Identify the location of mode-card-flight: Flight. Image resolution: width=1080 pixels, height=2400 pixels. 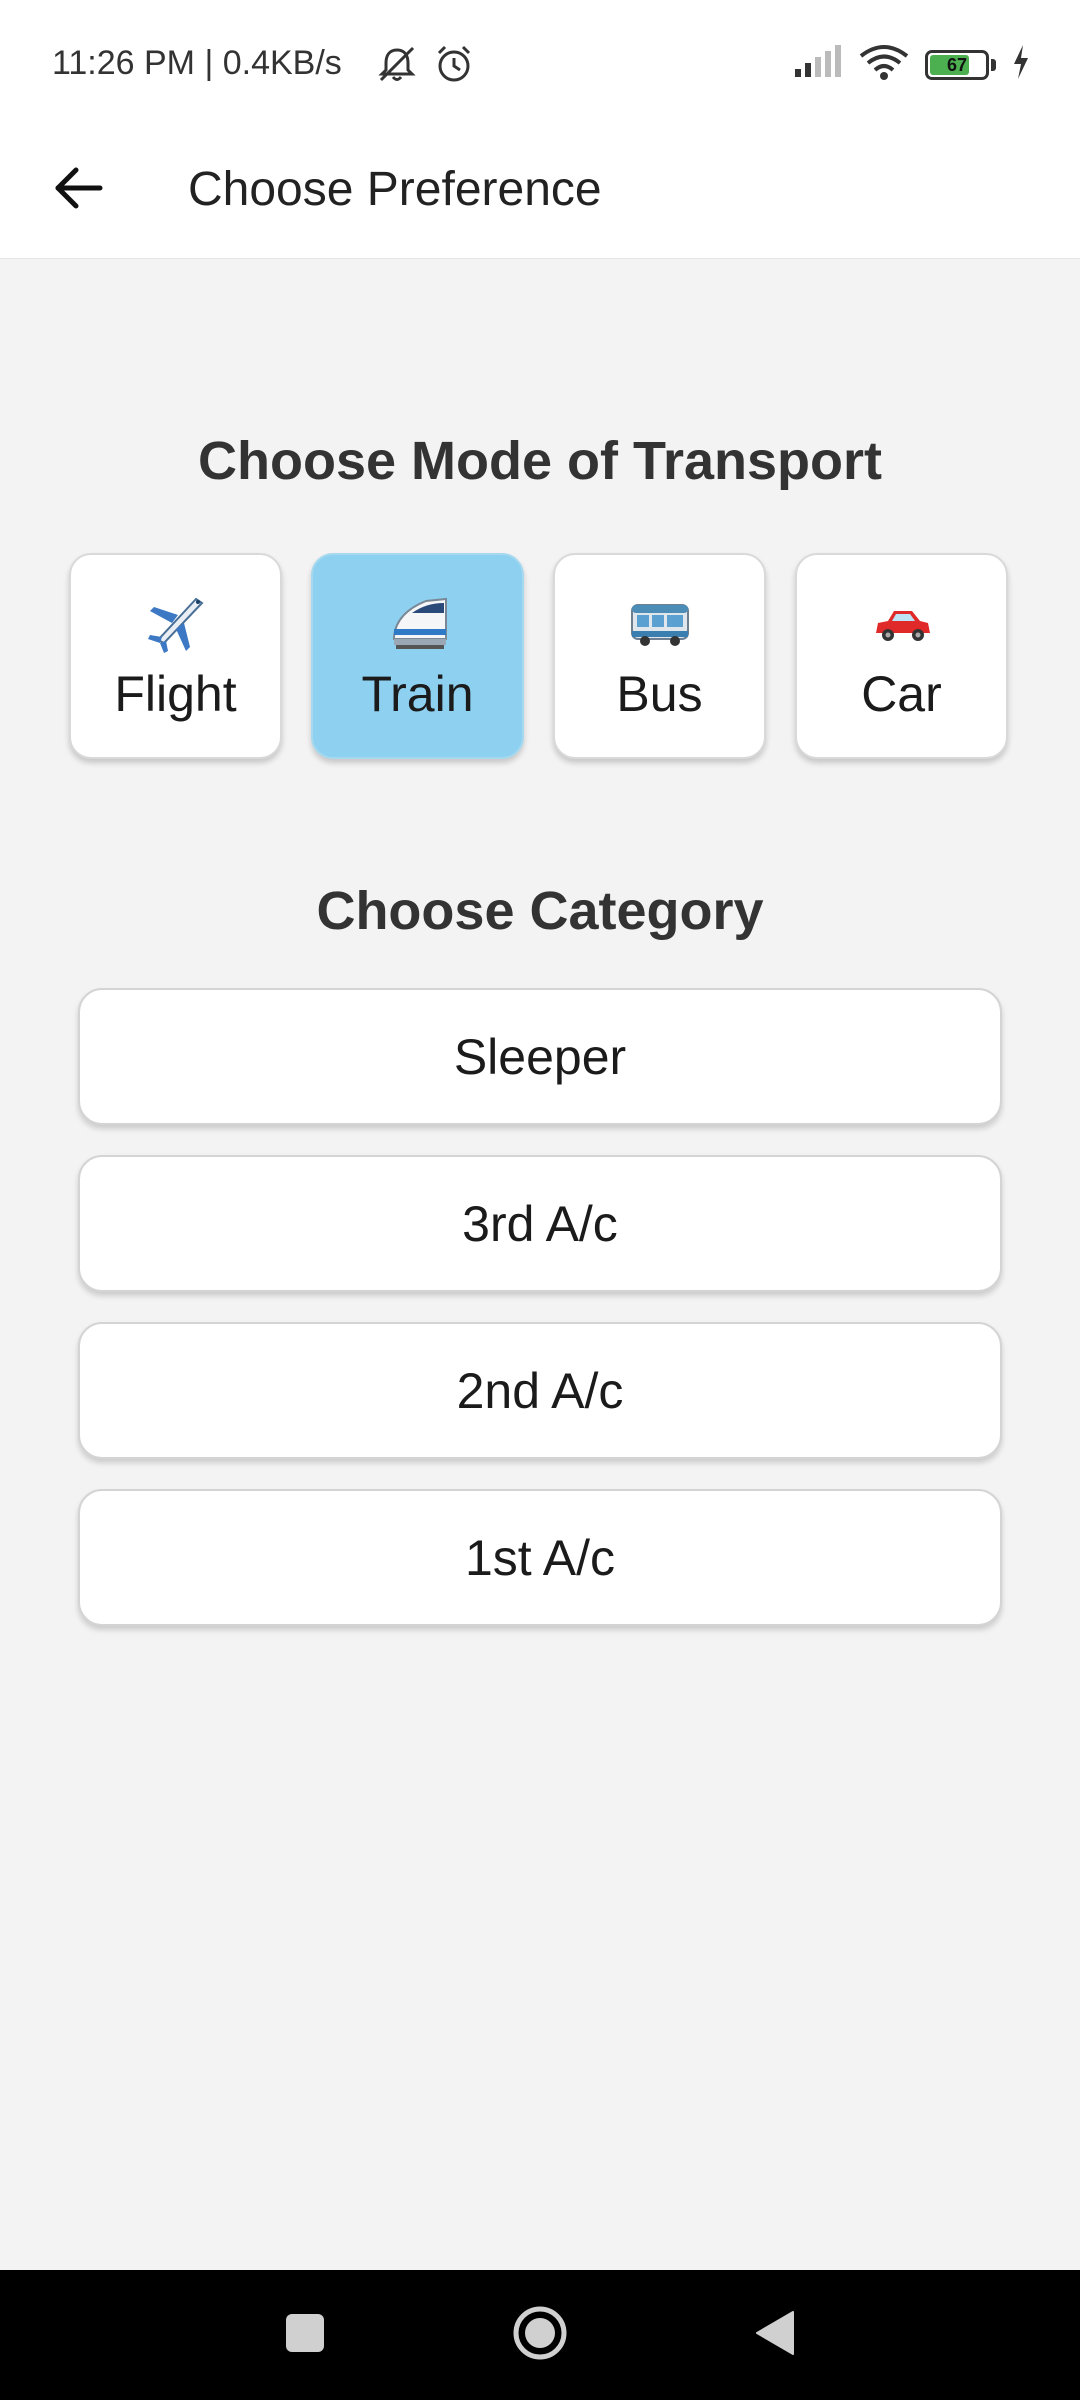
(175, 656).